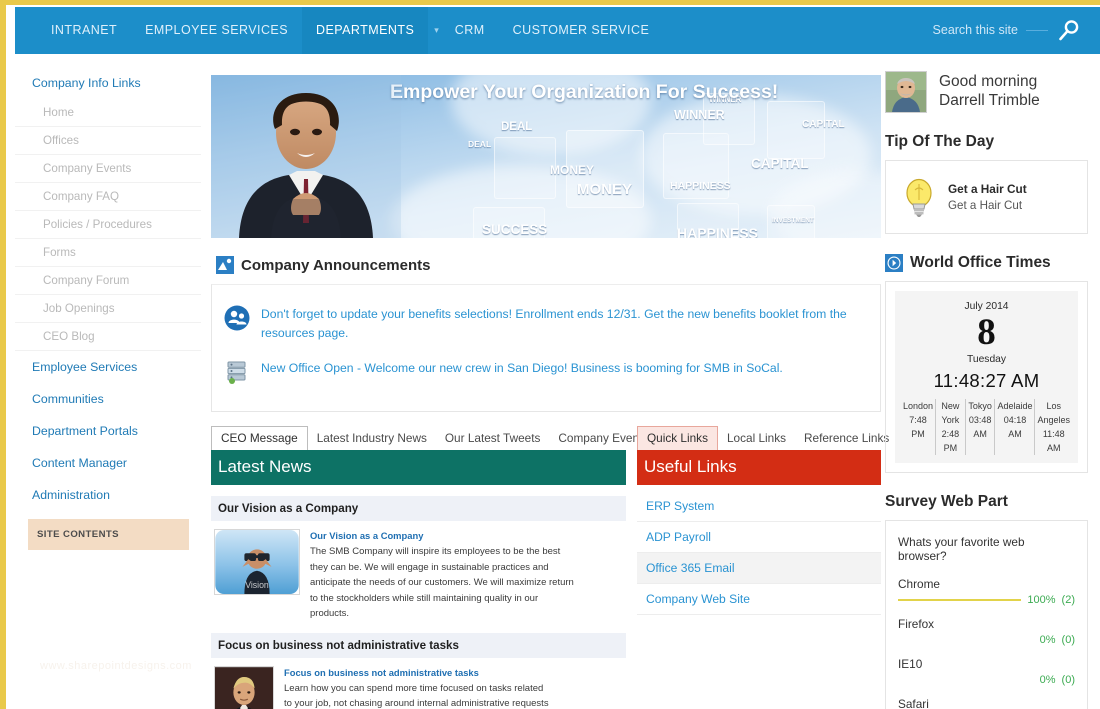  Describe the element at coordinates (444, 535) in the screenshot. I see `news-item-link: Our Vision as a Company` at that location.